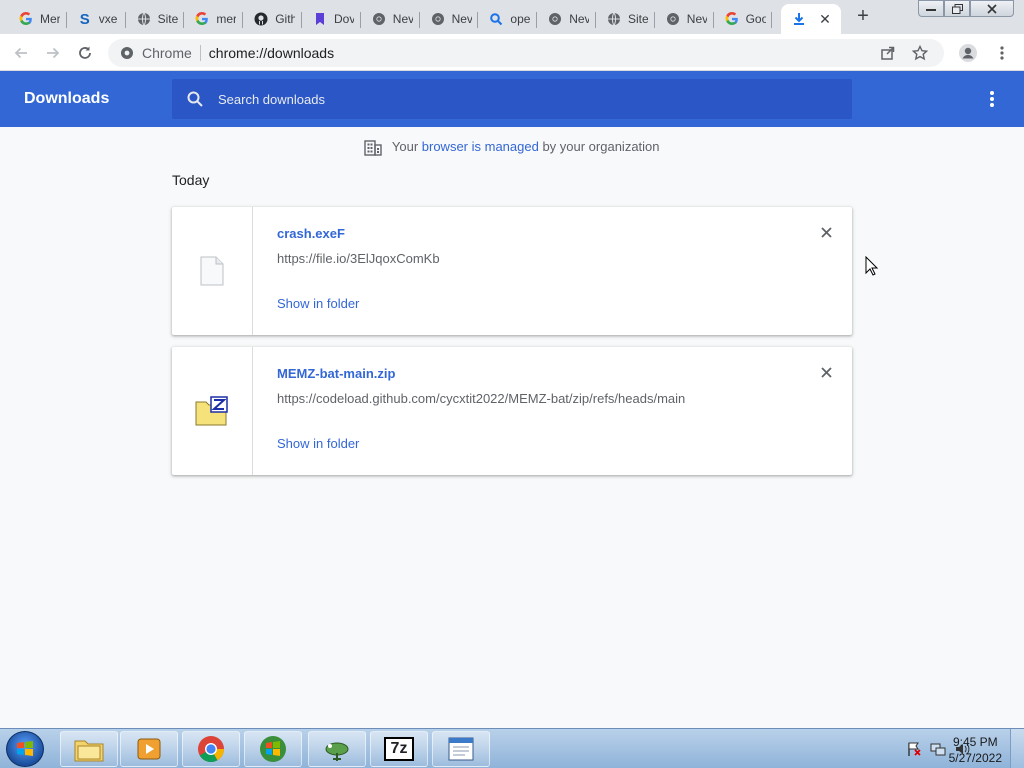 The image size is (1024, 768). Describe the element at coordinates (53, 53) in the screenshot. I see `forward-button` at that location.